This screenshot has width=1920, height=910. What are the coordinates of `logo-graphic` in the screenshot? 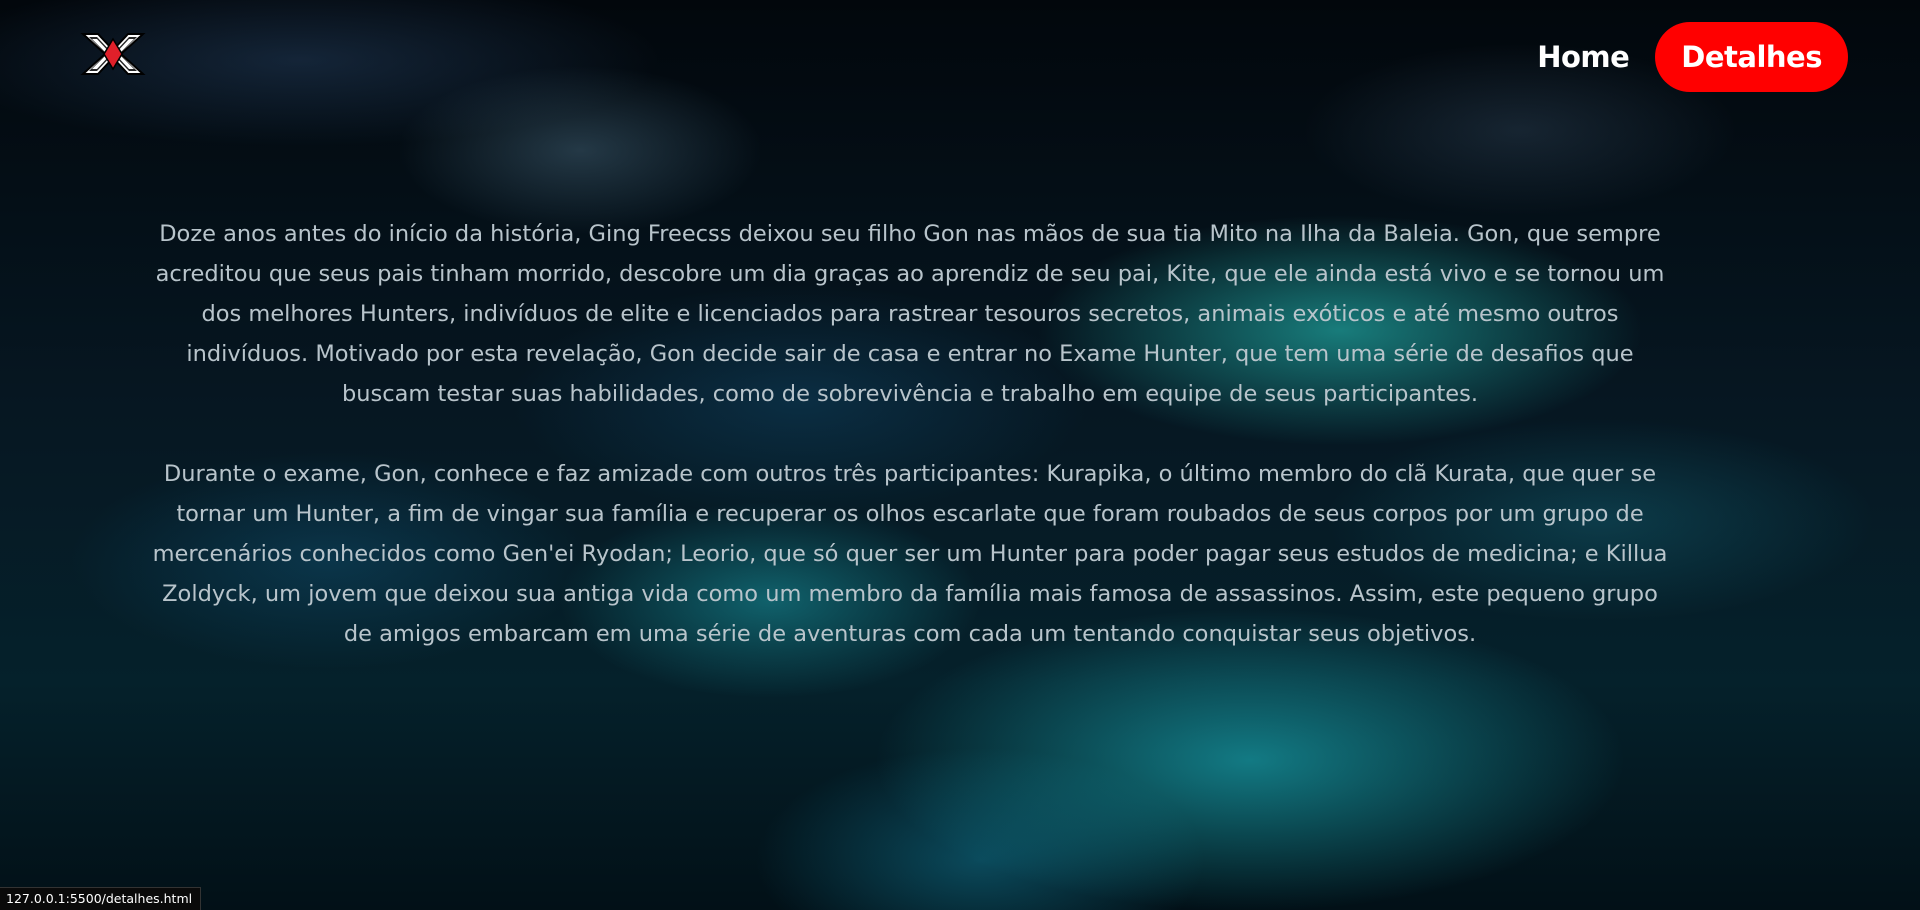 It's located at (113, 54).